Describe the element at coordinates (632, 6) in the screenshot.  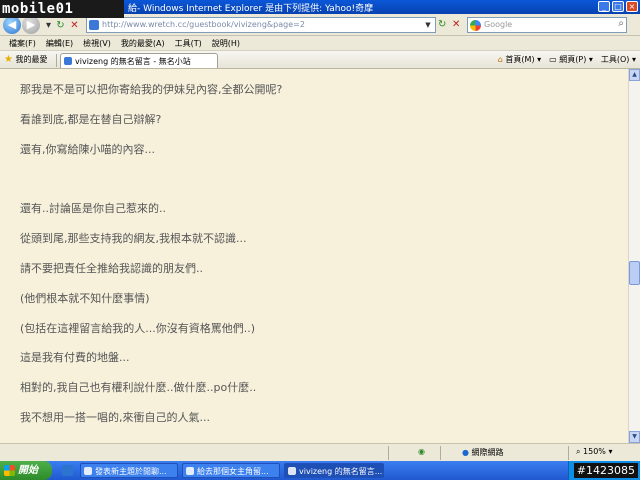
I see `close-button: ×` at that location.